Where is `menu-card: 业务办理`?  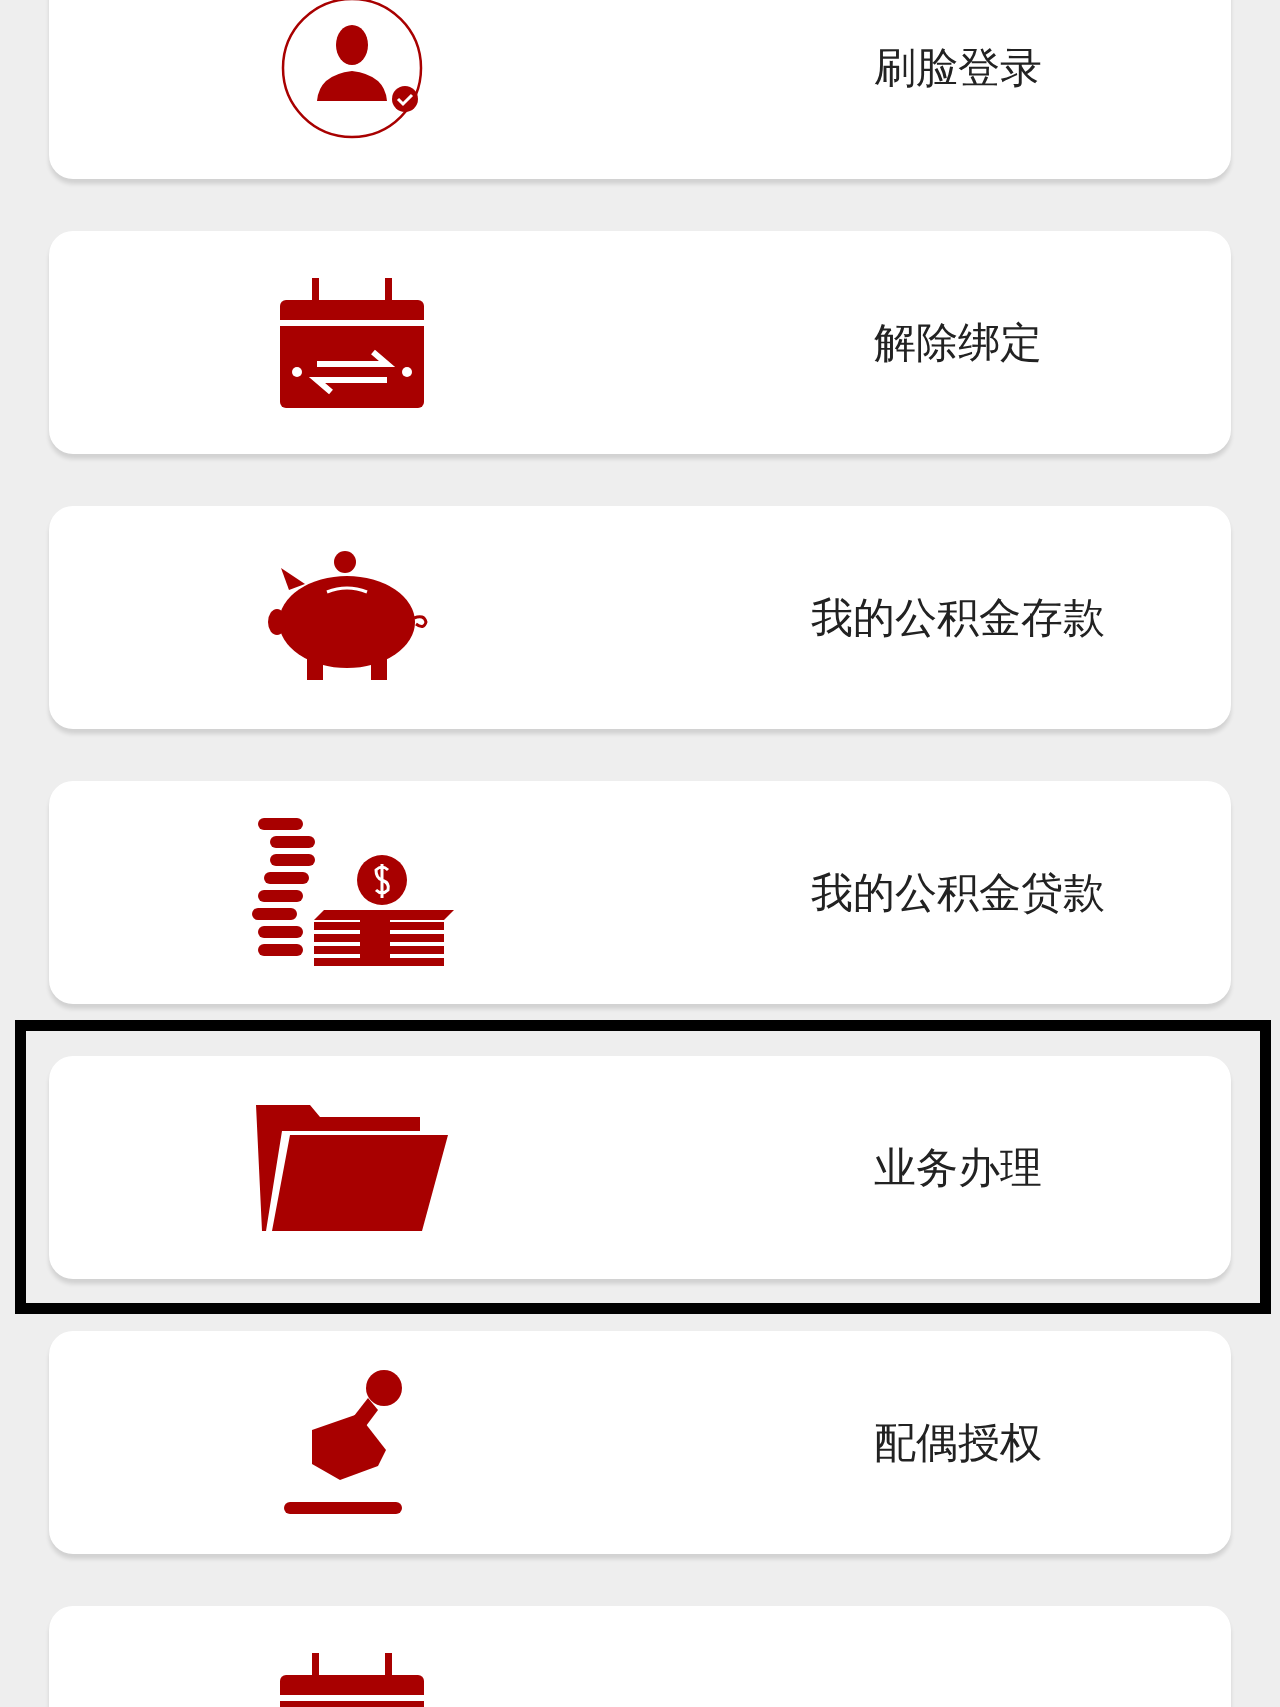 menu-card: 业务办理 is located at coordinates (640, 1167).